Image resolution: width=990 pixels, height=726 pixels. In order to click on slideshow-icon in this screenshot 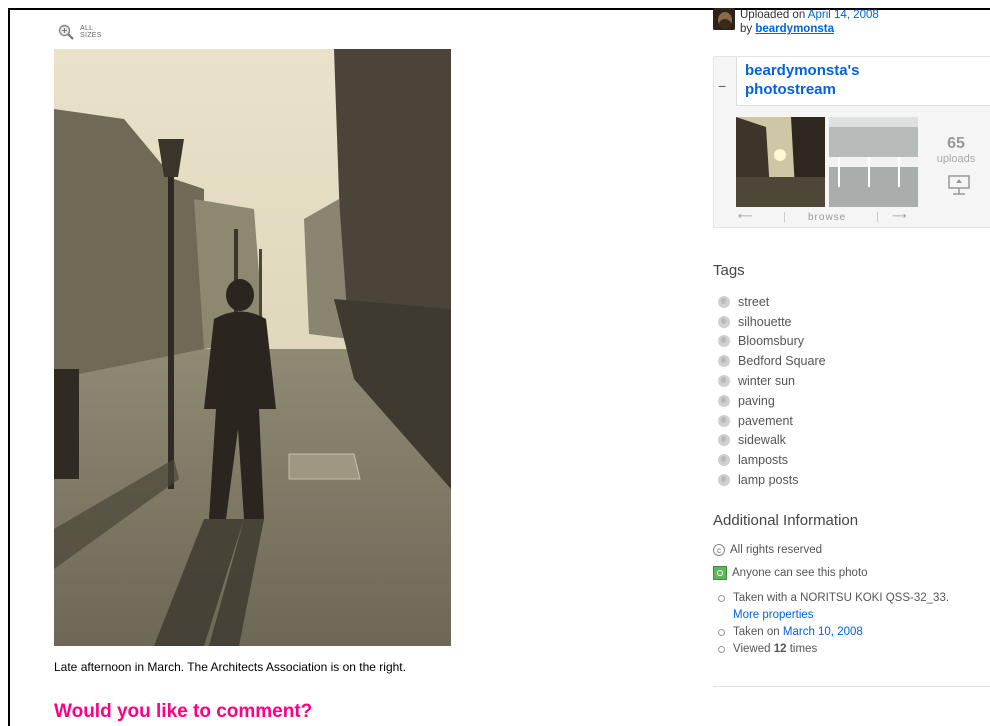, I will do `click(959, 187)`.